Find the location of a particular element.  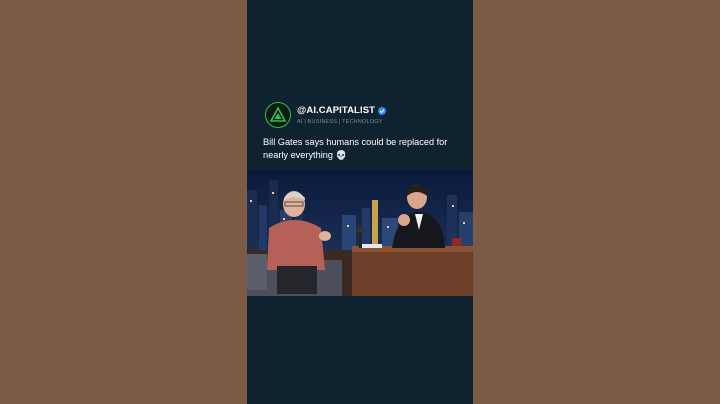

talk-show-scene is located at coordinates (360, 233).